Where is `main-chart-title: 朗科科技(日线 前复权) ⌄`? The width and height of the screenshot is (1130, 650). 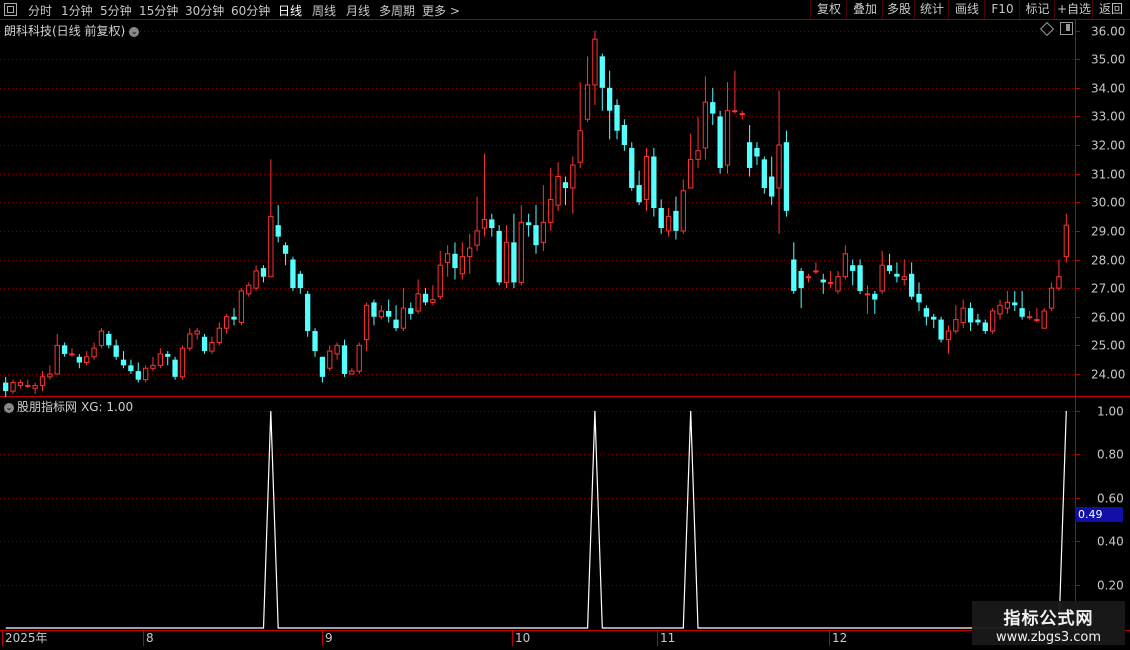 main-chart-title: 朗科科技(日线 前复权) ⌄ is located at coordinates (72, 30).